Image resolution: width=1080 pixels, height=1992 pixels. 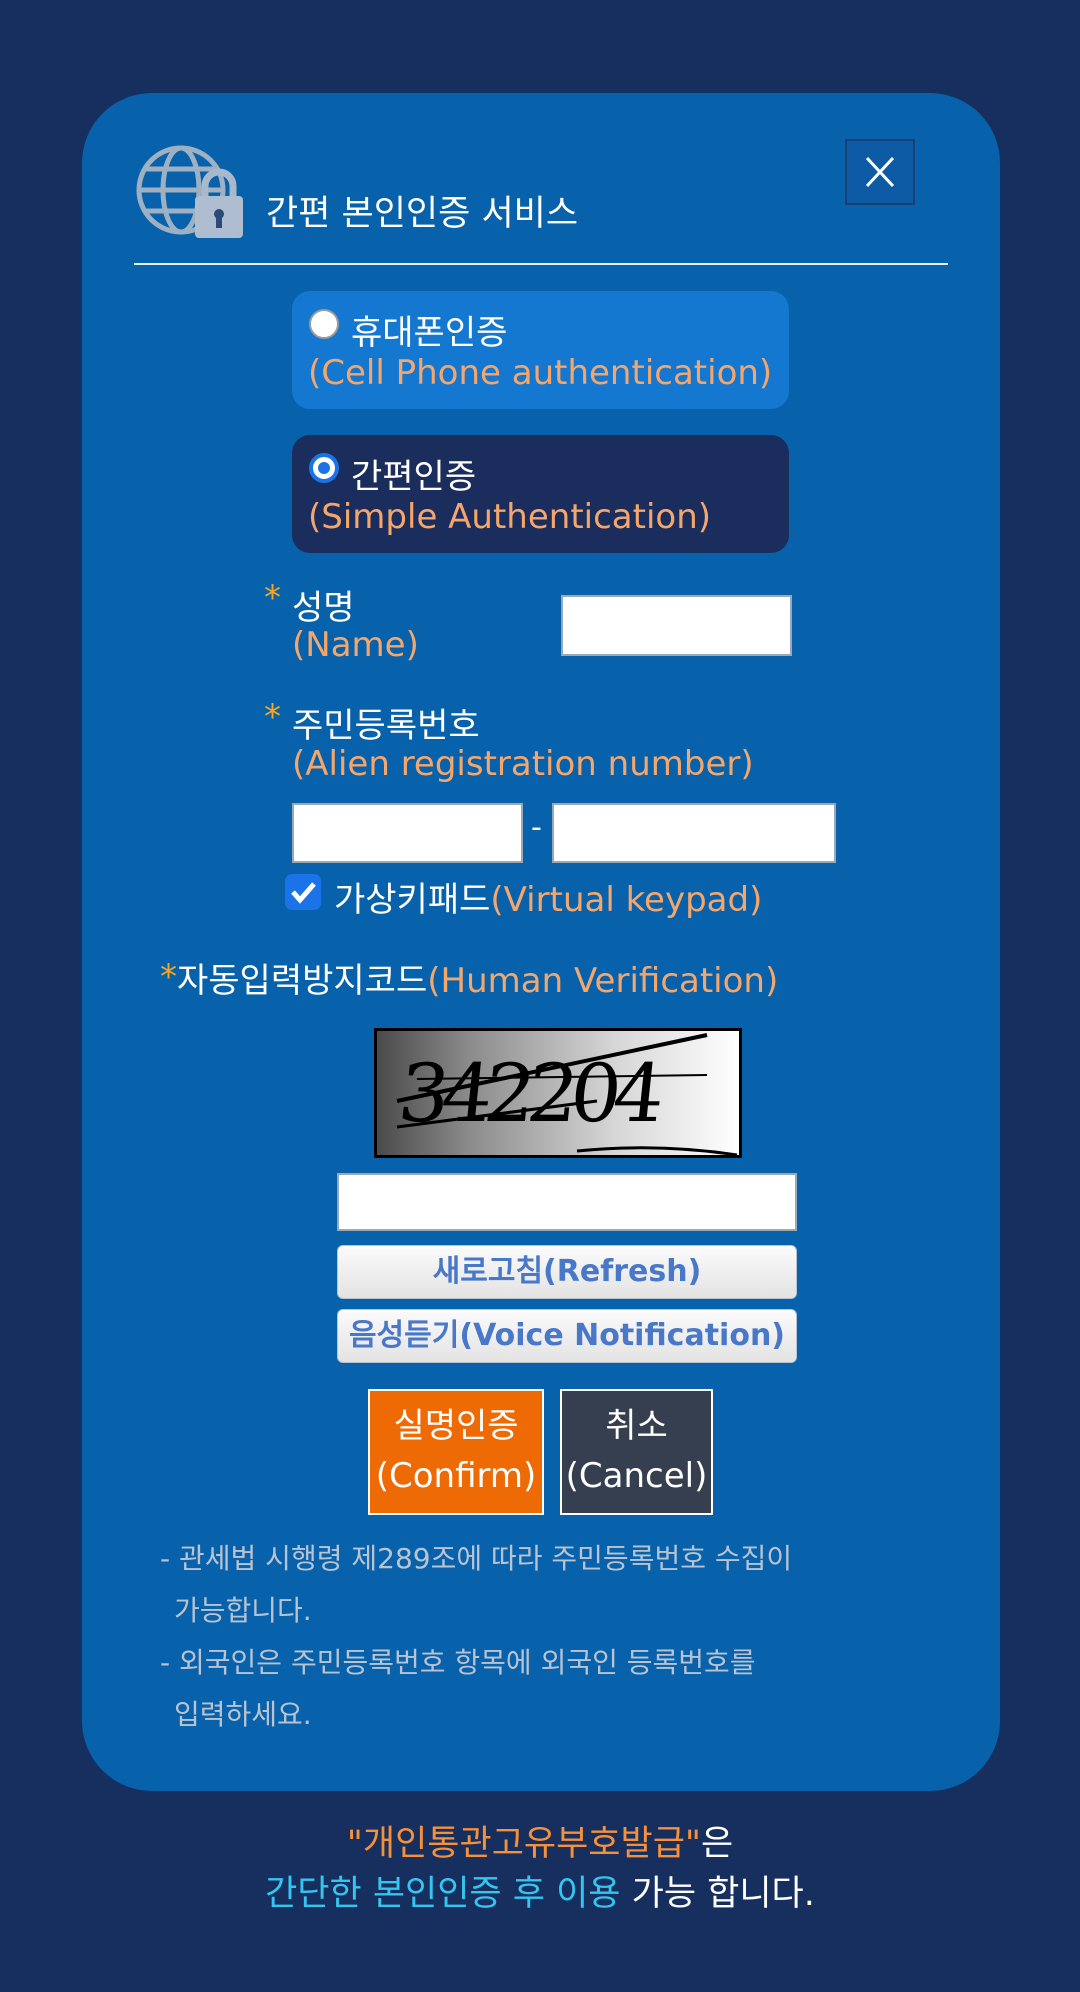 What do you see at coordinates (540, 350) in the screenshot?
I see `option-cell-phone-auth: 휴대폰인증 (Cell Phone authentication)` at bounding box center [540, 350].